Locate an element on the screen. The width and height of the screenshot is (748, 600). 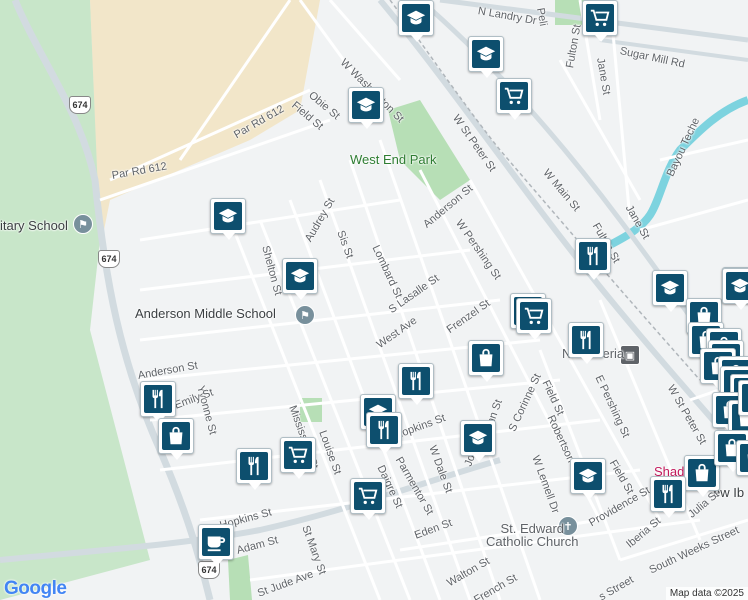
route-674-shield-1: 674 is located at coordinates (80, 105).